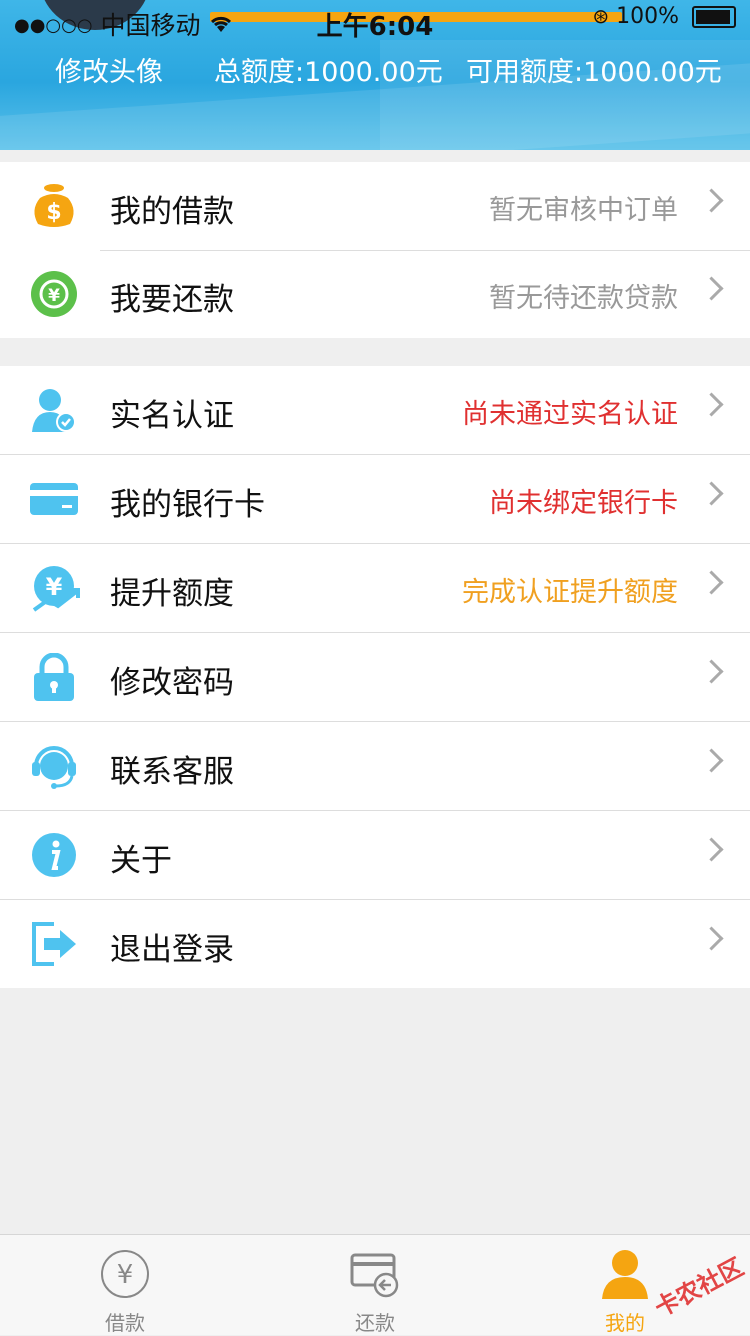 This screenshot has width=750, height=1336. Describe the element at coordinates (54, 944) in the screenshot. I see `logout-icon` at that location.